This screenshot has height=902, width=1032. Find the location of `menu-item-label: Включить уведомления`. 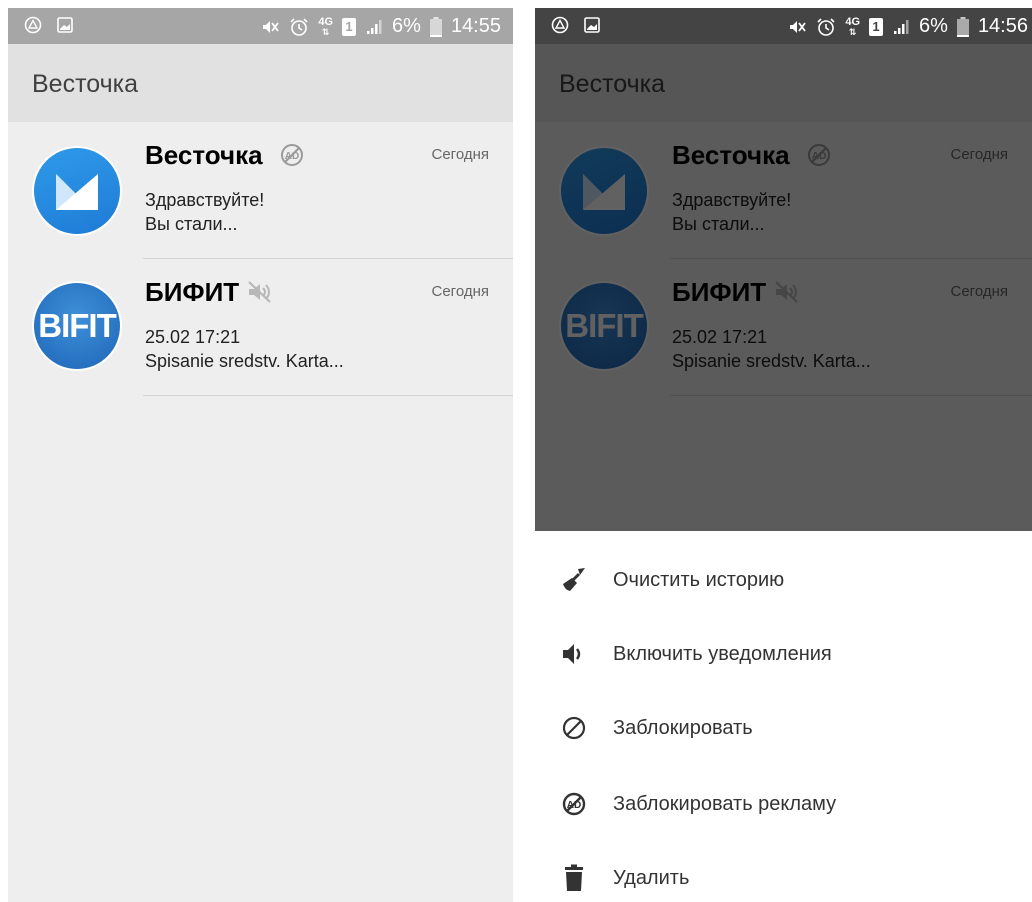

menu-item-label: Включить уведомления is located at coordinates (722, 654).